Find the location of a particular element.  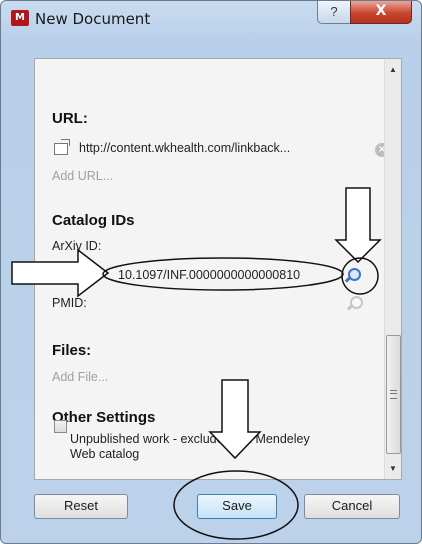

arxiv-lookup-icon is located at coordinates (354, 246).